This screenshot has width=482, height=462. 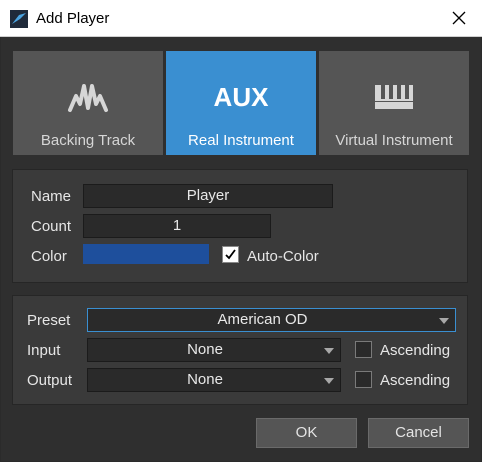 I want to click on title-bar: Add Player, so click(x=241, y=18).